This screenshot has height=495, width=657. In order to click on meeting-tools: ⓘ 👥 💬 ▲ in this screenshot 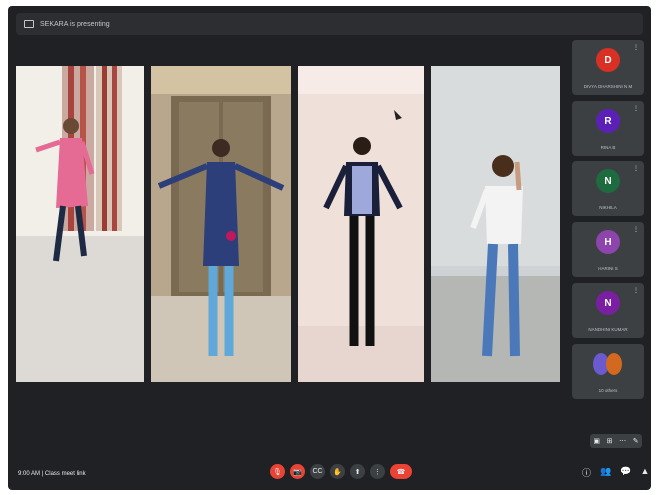, I will do `click(615, 472)`.